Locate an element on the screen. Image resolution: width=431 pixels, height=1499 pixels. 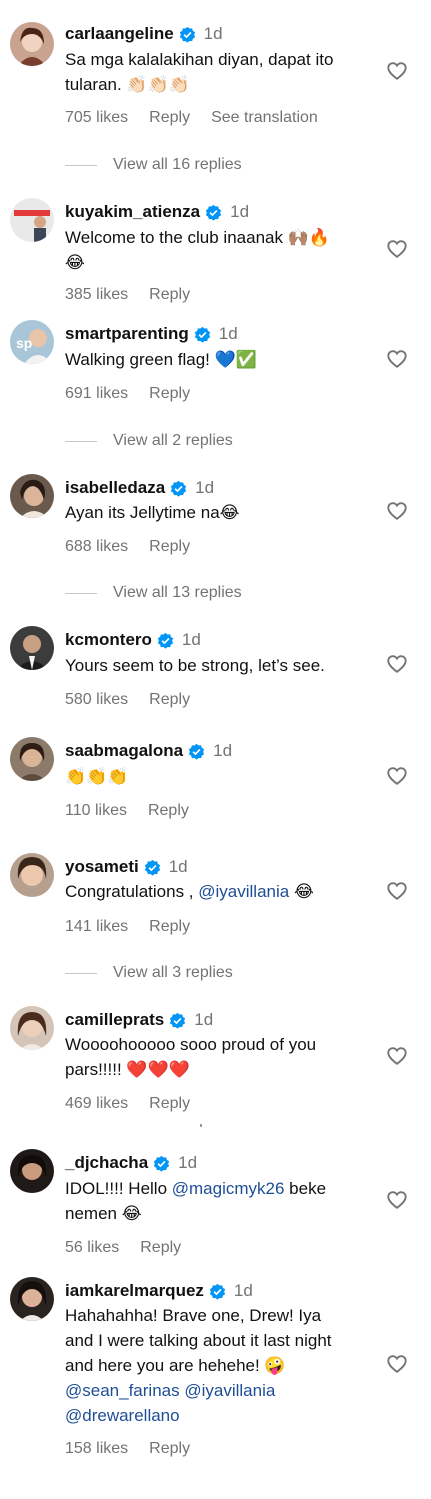
like-count: 385 likes is located at coordinates (96, 295).